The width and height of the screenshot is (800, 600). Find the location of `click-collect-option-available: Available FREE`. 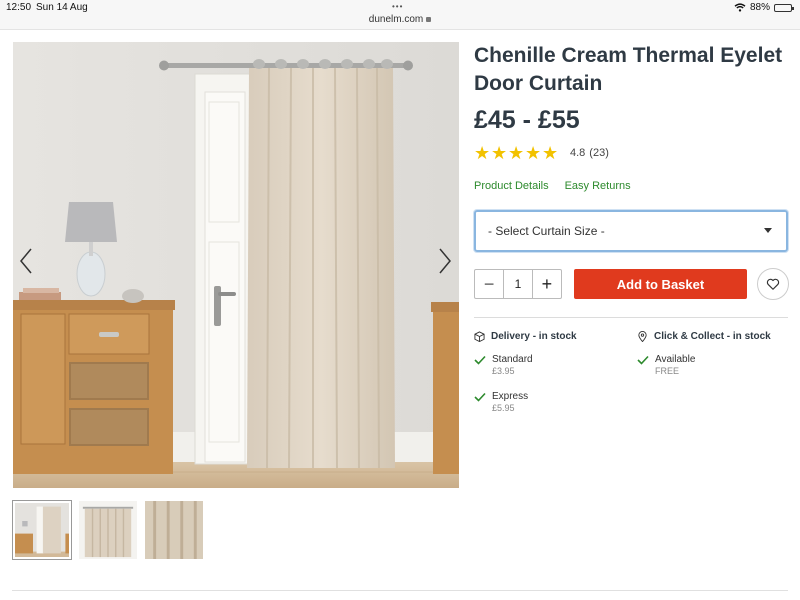

click-collect-option-available: Available FREE is located at coordinates (704, 365).